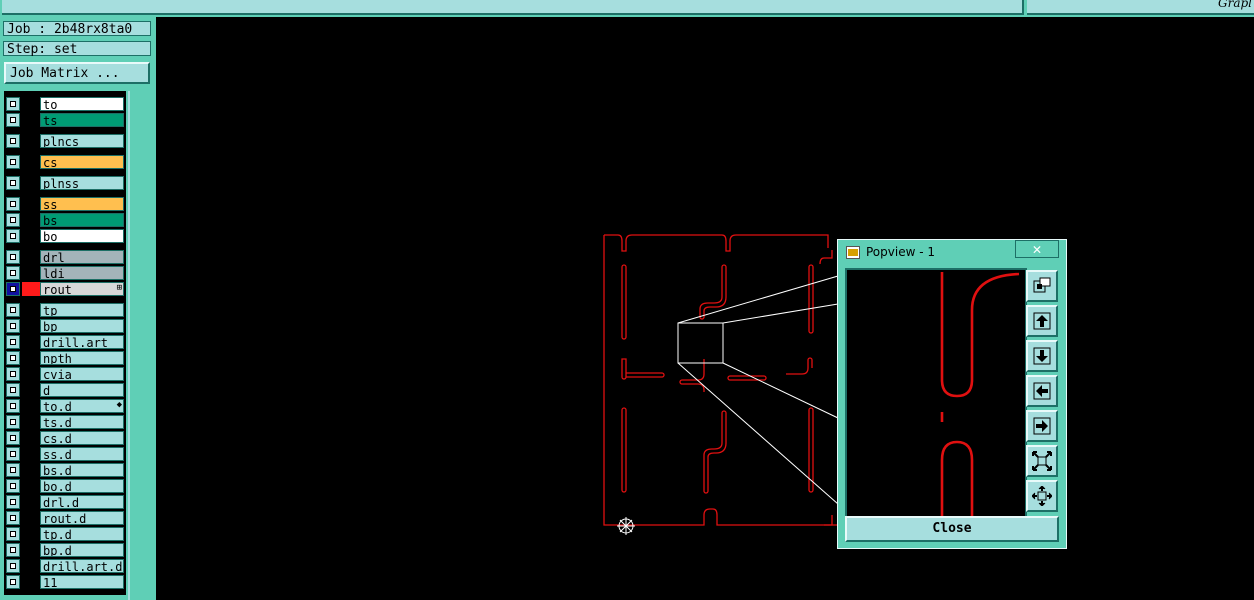  What do you see at coordinates (82, 141) in the screenshot?
I see `layer-name: plncs` at bounding box center [82, 141].